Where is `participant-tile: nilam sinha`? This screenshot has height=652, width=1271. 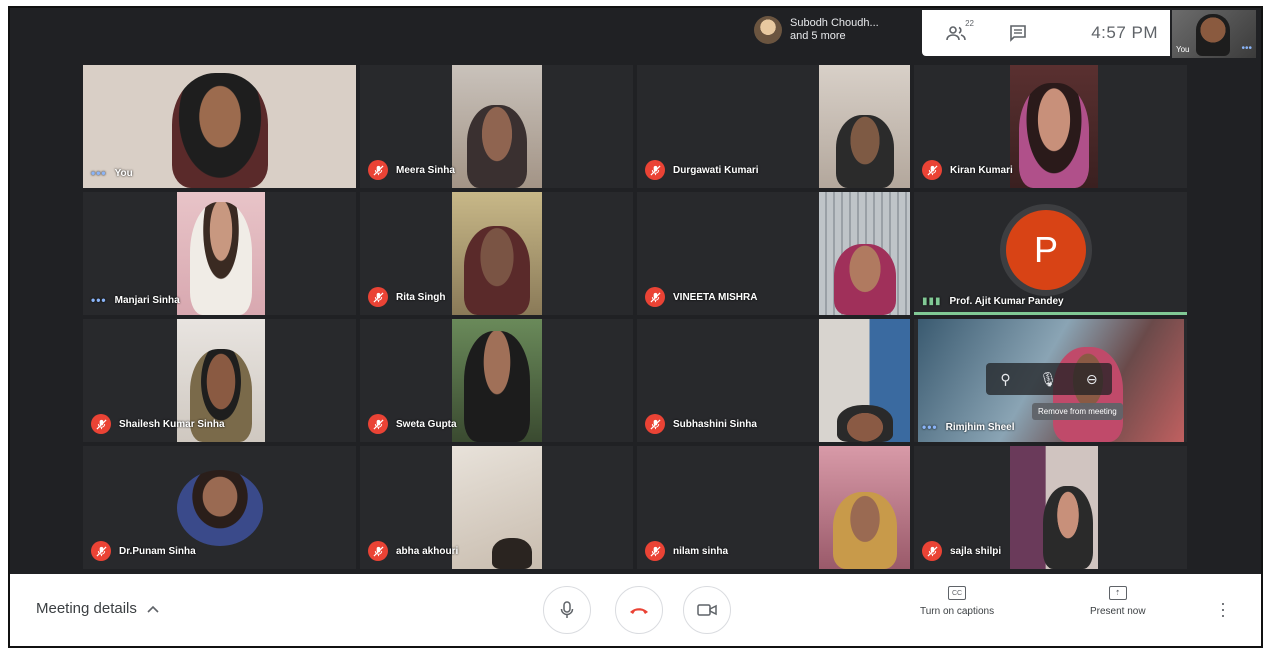 participant-tile: nilam sinha is located at coordinates (773, 507).